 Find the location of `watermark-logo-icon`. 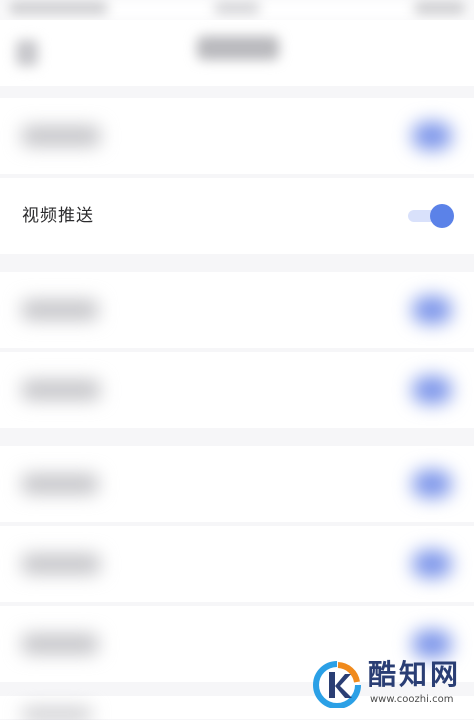

watermark-logo-icon is located at coordinates (337, 684).